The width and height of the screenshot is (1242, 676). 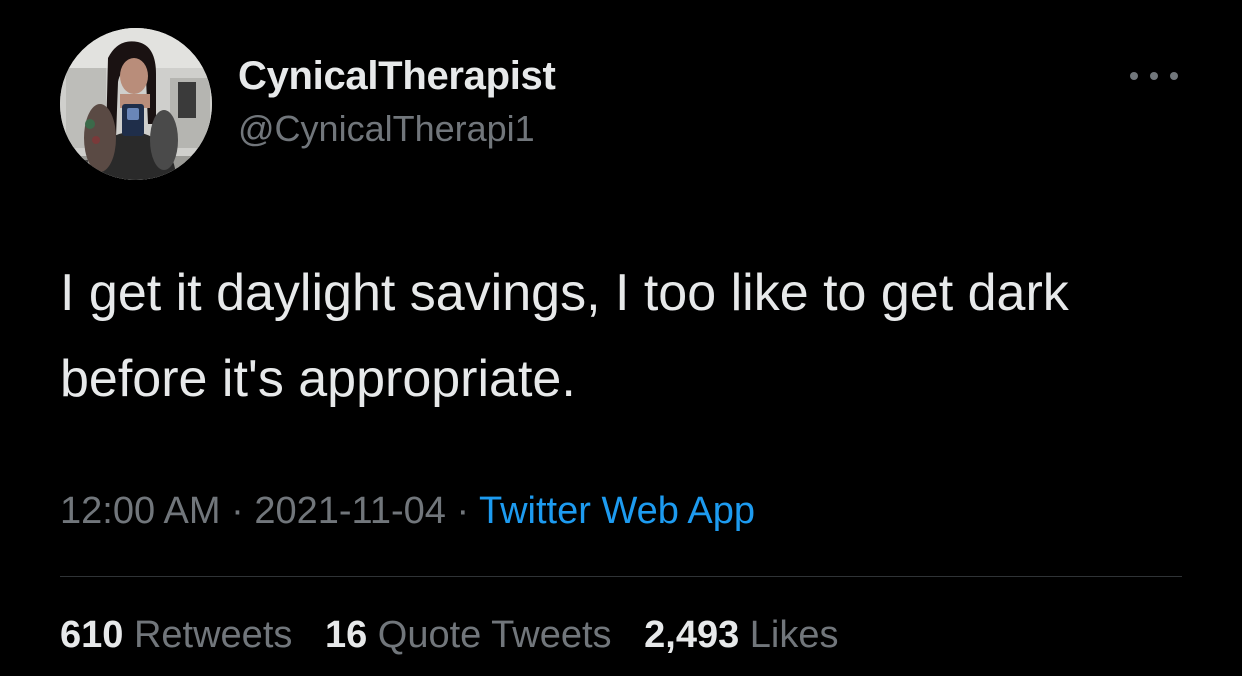 I want to click on retweets-stat: 610 Retweets, so click(x=176, y=635).